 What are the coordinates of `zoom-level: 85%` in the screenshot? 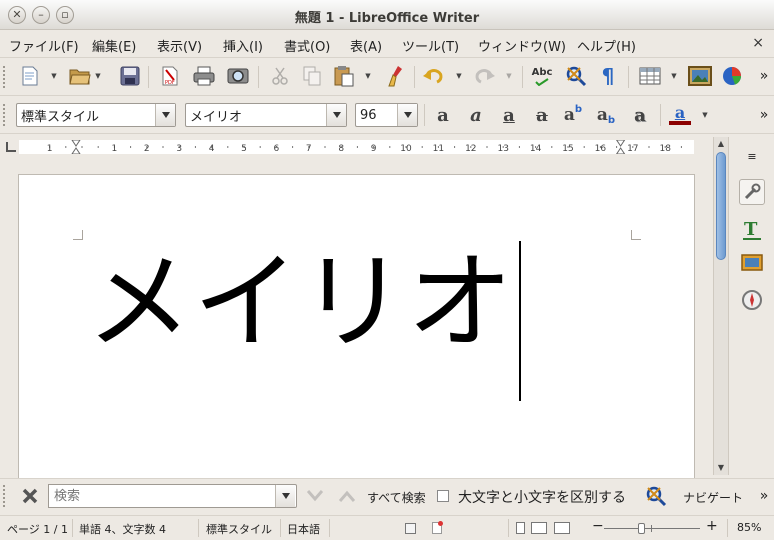 It's located at (749, 527).